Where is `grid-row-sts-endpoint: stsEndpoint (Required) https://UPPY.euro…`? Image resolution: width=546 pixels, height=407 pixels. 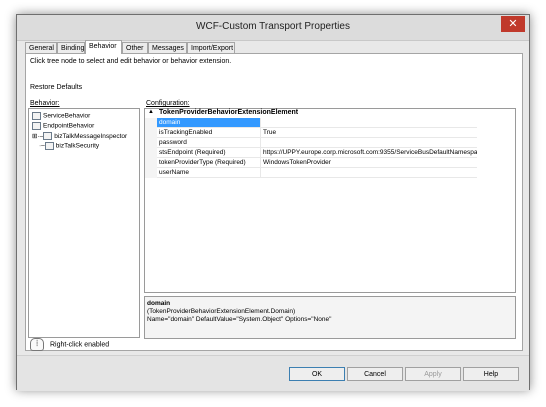
grid-row-sts-endpoint: stsEndpoint (Required) https://UPPY.euro… is located at coordinates (330, 153).